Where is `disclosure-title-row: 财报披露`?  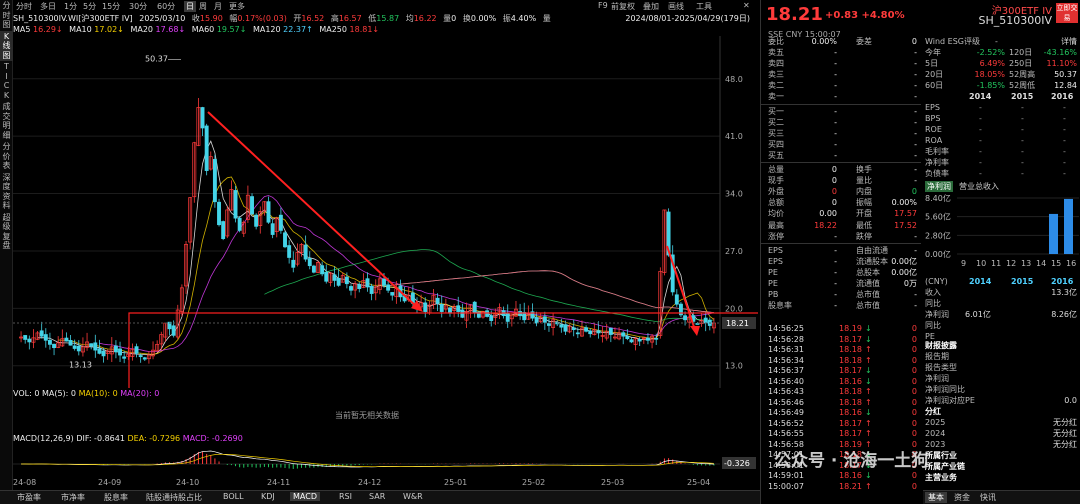
disclosure-title-row: 财报披露 is located at coordinates (1001, 345).